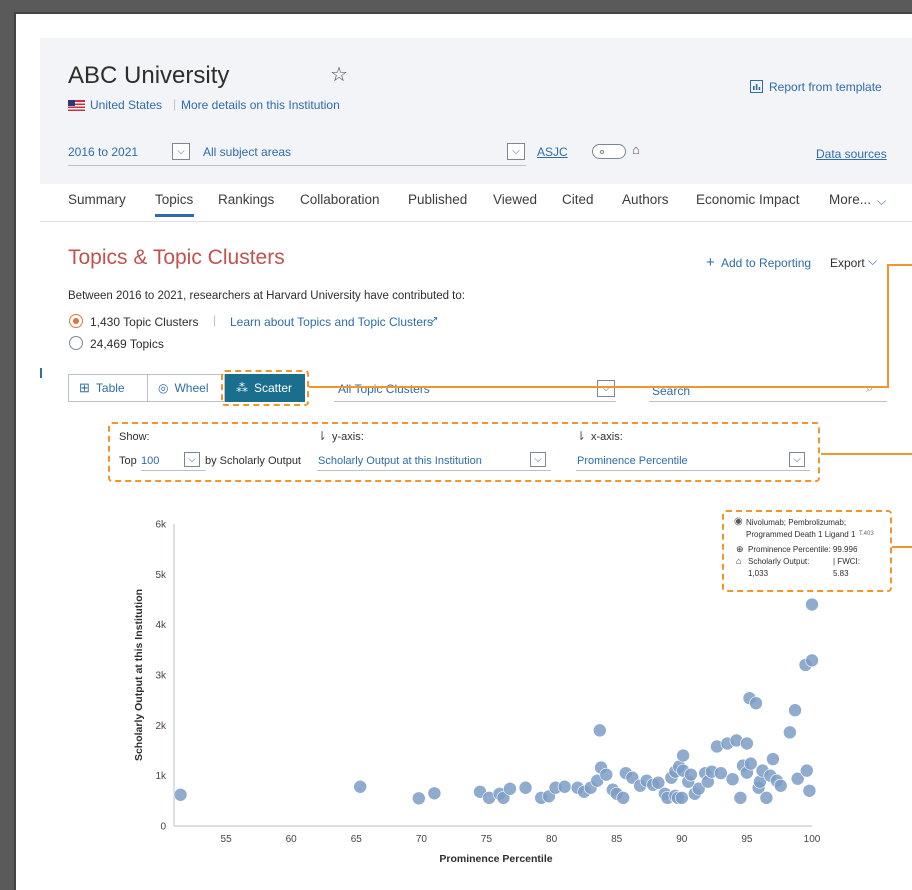 Image resolution: width=912 pixels, height=890 pixels. Describe the element at coordinates (340, 199) in the screenshot. I see `tab-collaboration: Collaboration` at that location.